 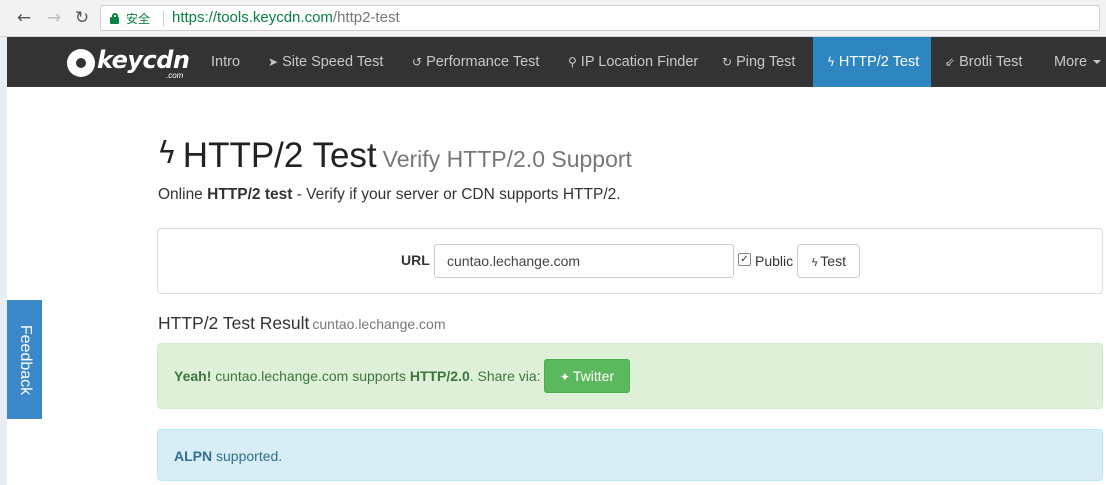 I want to click on public-label: Public, so click(x=774, y=261).